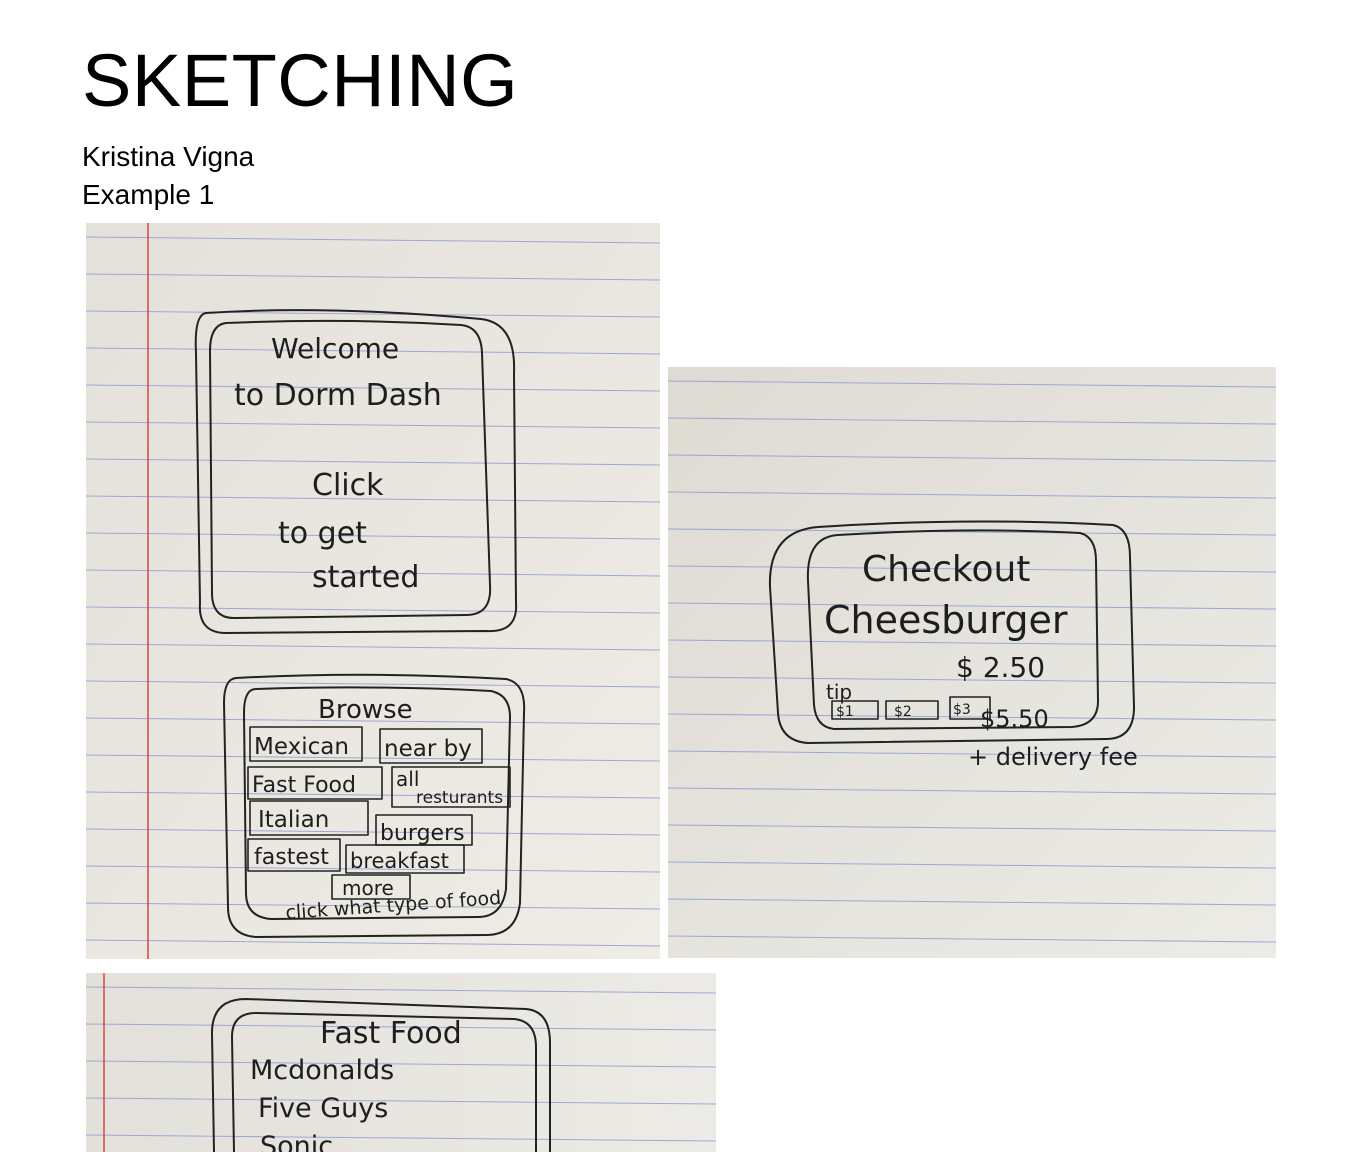  What do you see at coordinates (322, 533) in the screenshot?
I see `welcome-line4: to get` at bounding box center [322, 533].